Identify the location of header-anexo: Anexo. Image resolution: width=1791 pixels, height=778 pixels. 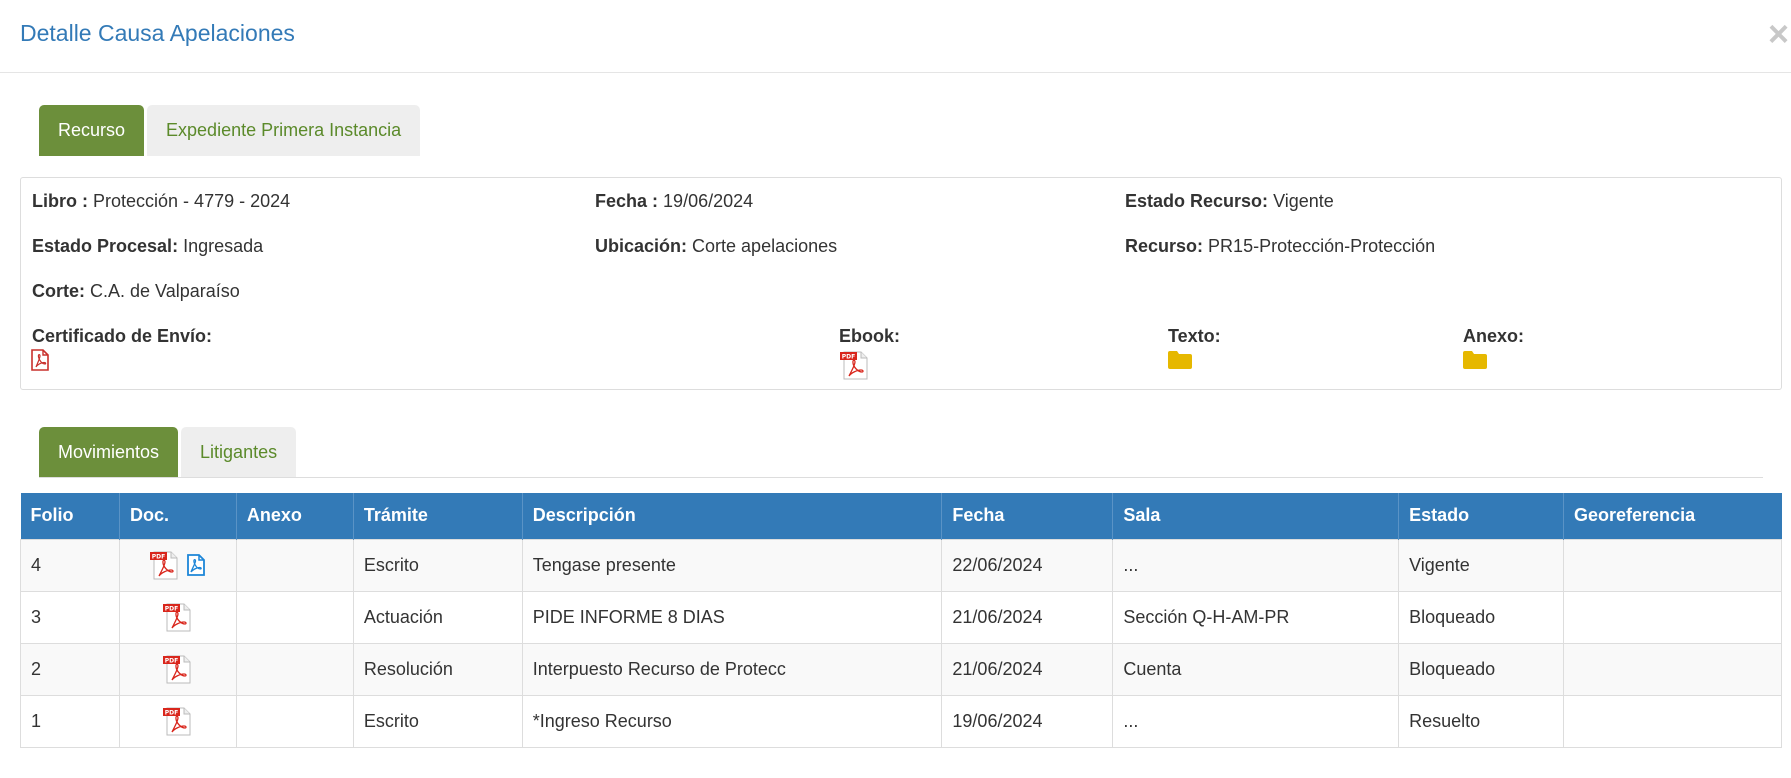
(294, 516).